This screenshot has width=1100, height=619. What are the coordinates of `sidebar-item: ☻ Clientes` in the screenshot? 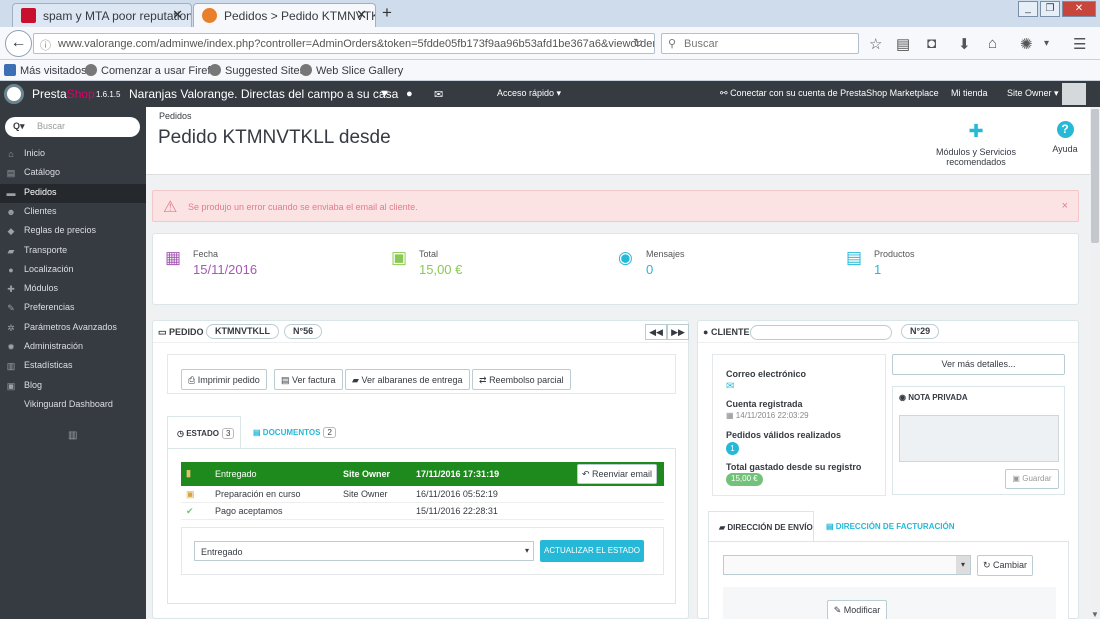 It's located at (73, 212).